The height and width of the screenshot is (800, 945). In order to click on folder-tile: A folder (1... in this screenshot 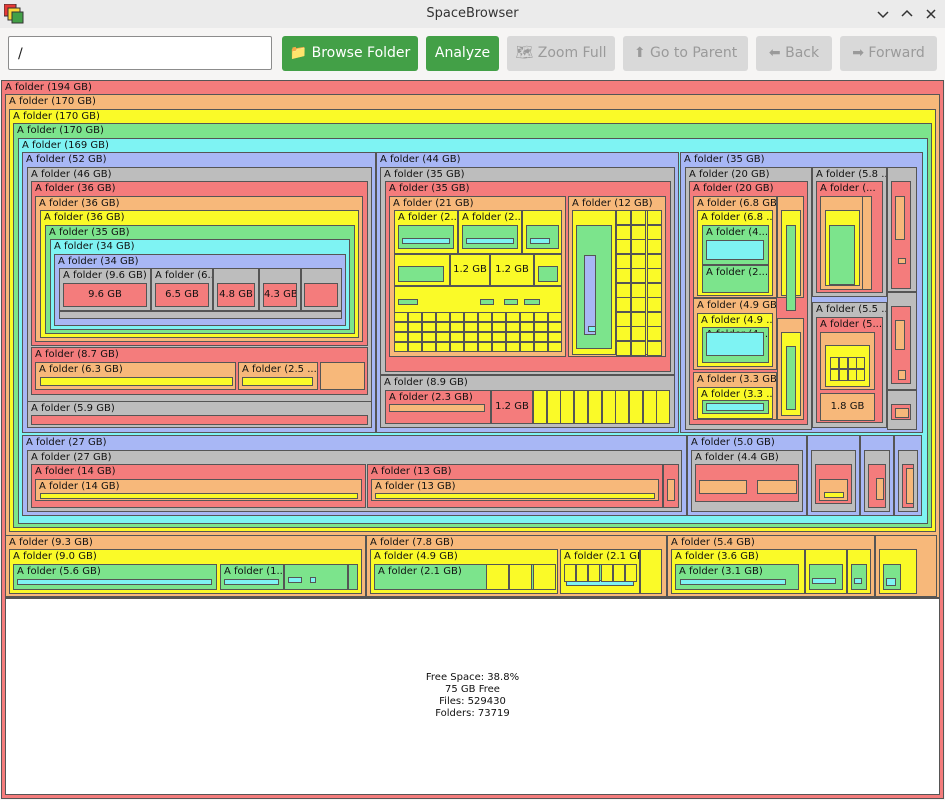, I will do `click(252, 577)`.